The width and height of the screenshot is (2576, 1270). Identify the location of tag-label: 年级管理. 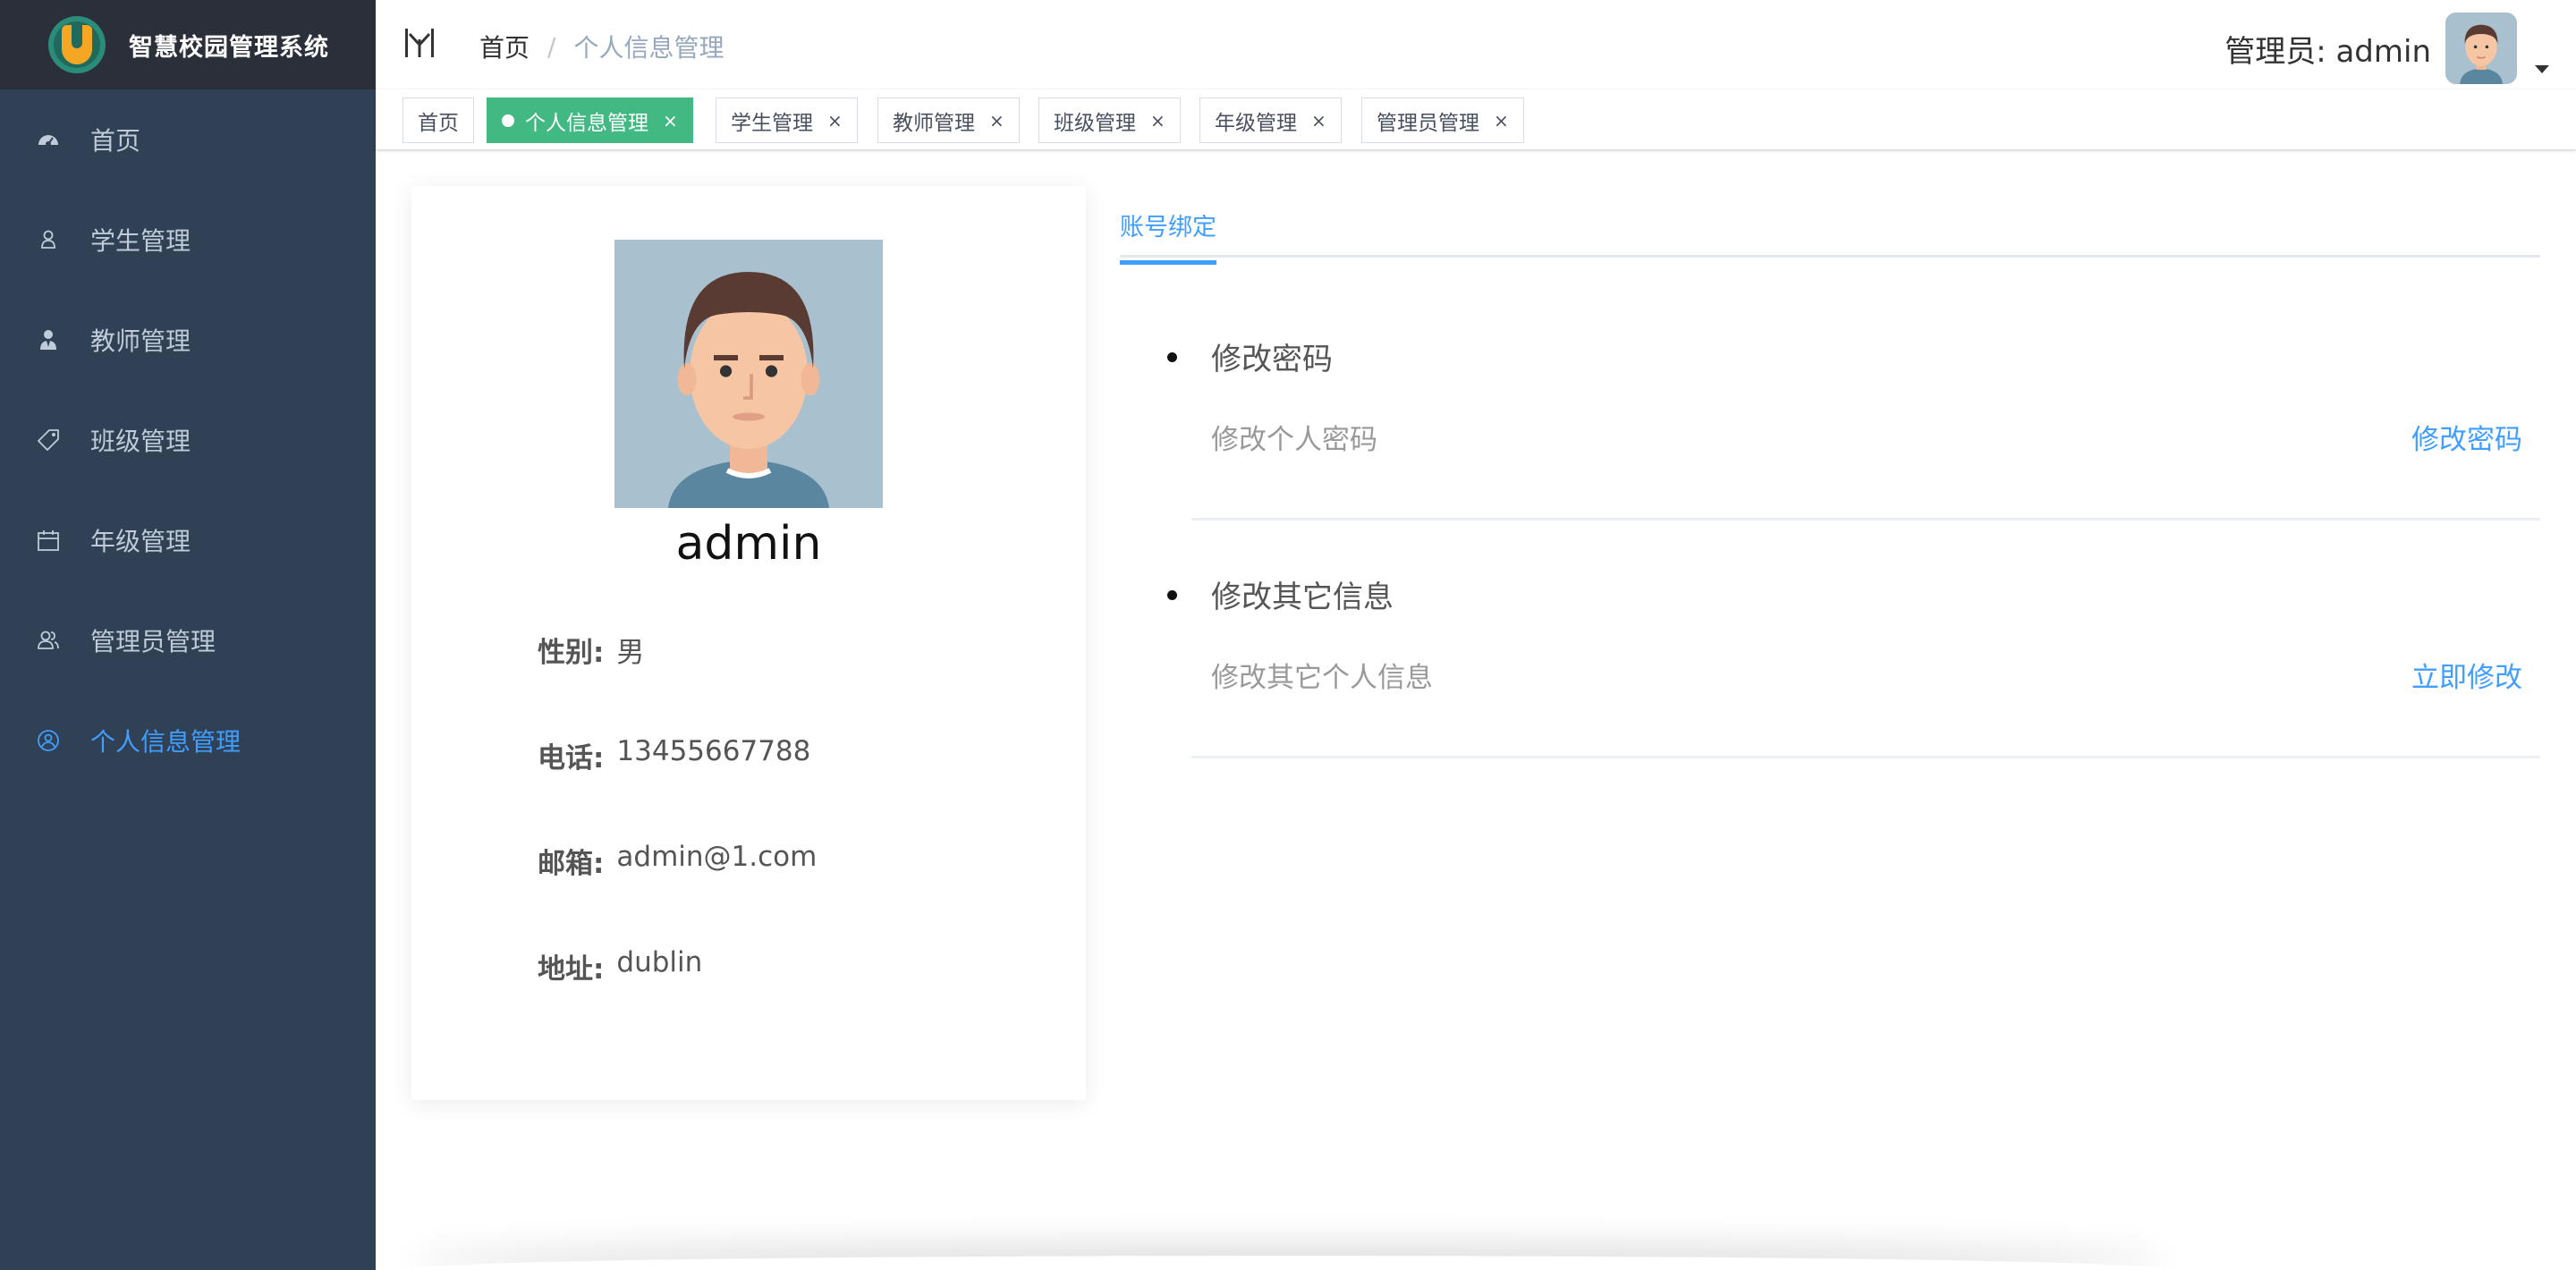
(1256, 123).